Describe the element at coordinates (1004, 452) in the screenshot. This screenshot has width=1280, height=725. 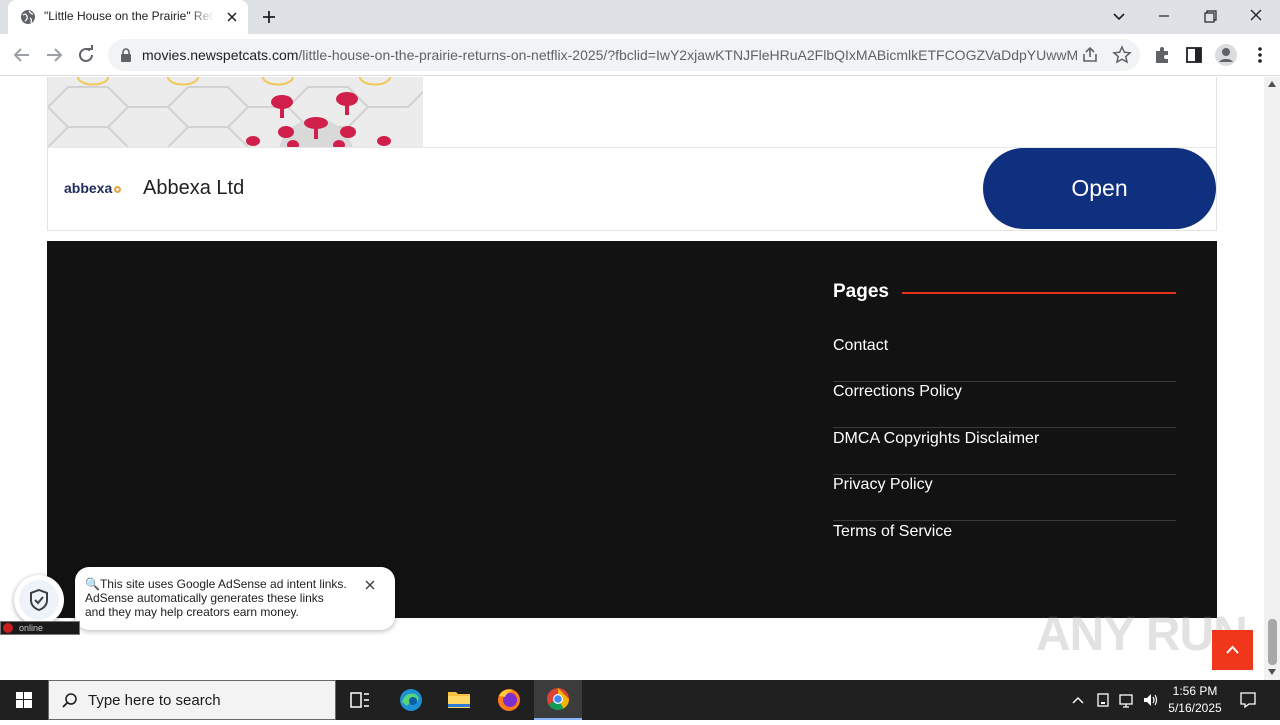
I see `footer-link-dmca: DMCA Copyrights Disclaimer` at that location.